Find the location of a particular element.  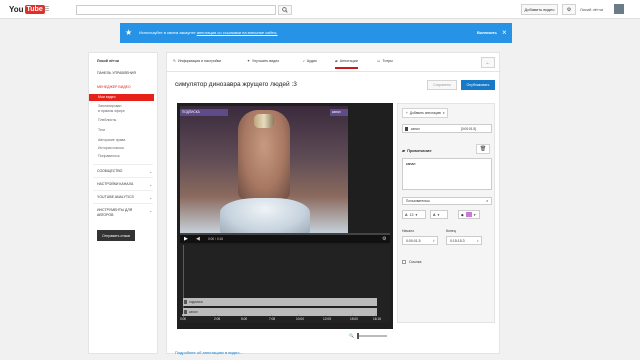

settings-button: ⚙ is located at coordinates (569, 9).